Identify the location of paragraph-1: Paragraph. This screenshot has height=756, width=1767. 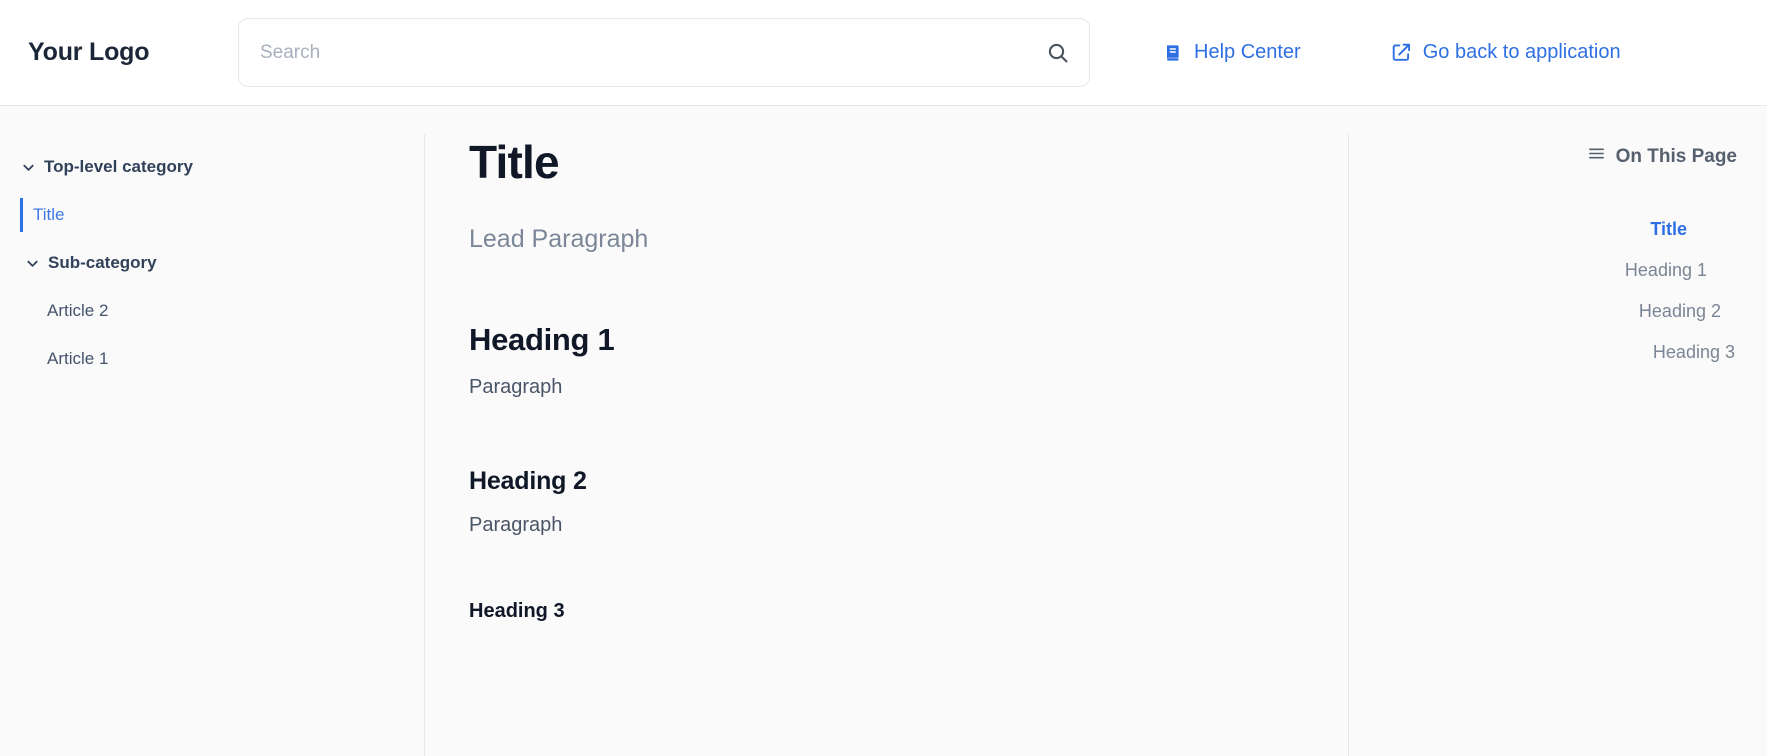
(516, 386).